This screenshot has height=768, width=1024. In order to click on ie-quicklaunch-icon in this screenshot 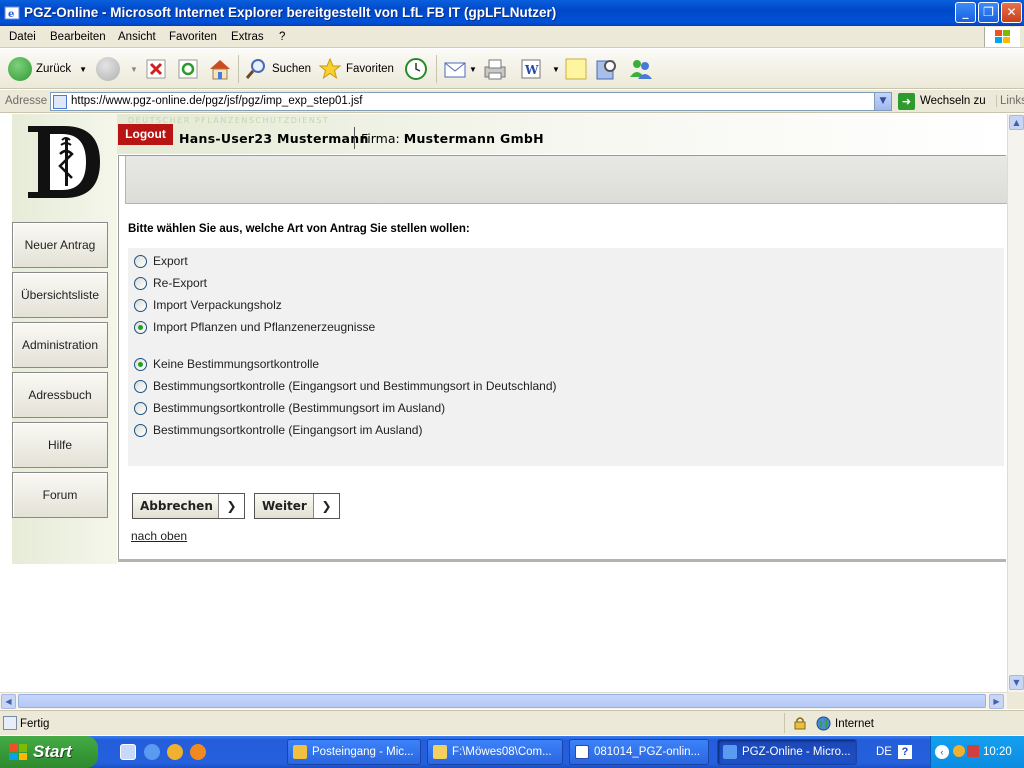, I will do `click(152, 752)`.